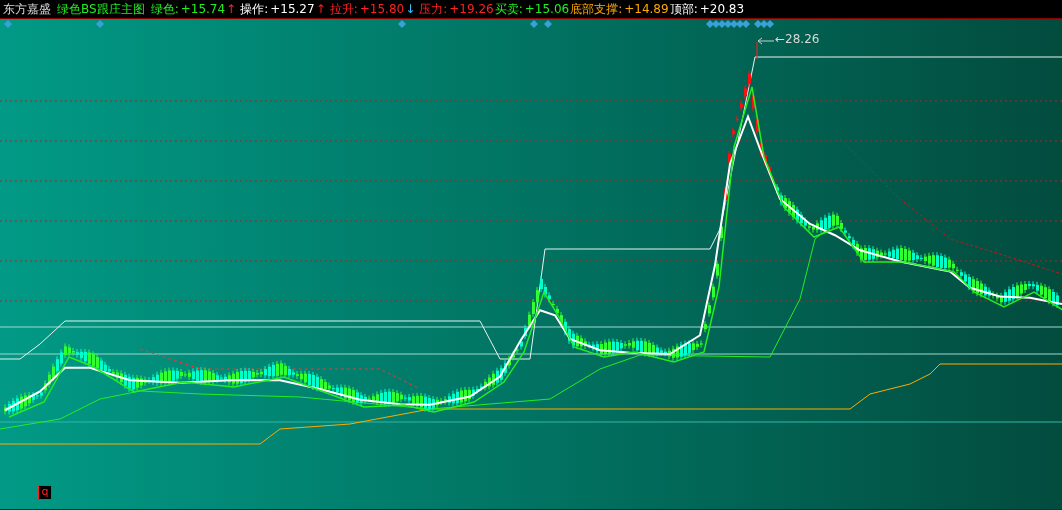 The height and width of the screenshot is (510, 1062). What do you see at coordinates (646, 9) in the screenshot?
I see `series-value: +14.89` at bounding box center [646, 9].